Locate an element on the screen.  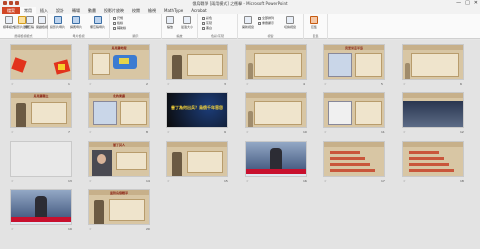
tab-3: 設計 is located at coordinates (60, 10).